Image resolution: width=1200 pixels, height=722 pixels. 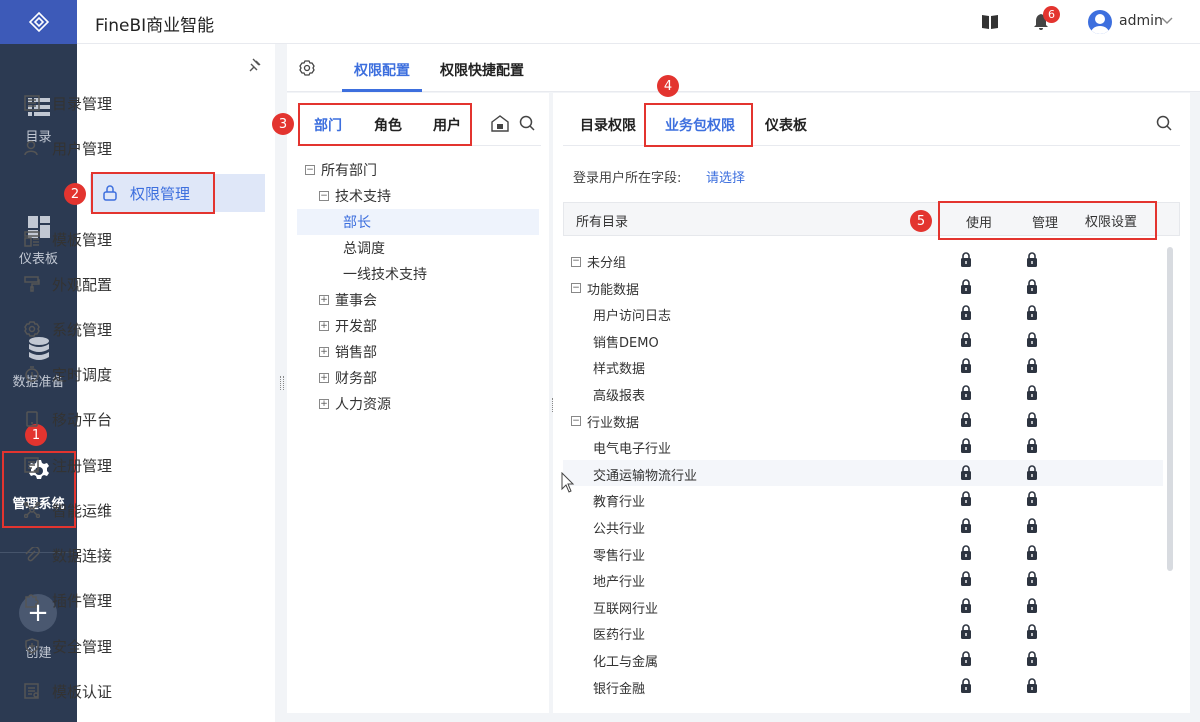 What do you see at coordinates (1141, 21) in the screenshot?
I see `user-name: admin` at bounding box center [1141, 21].